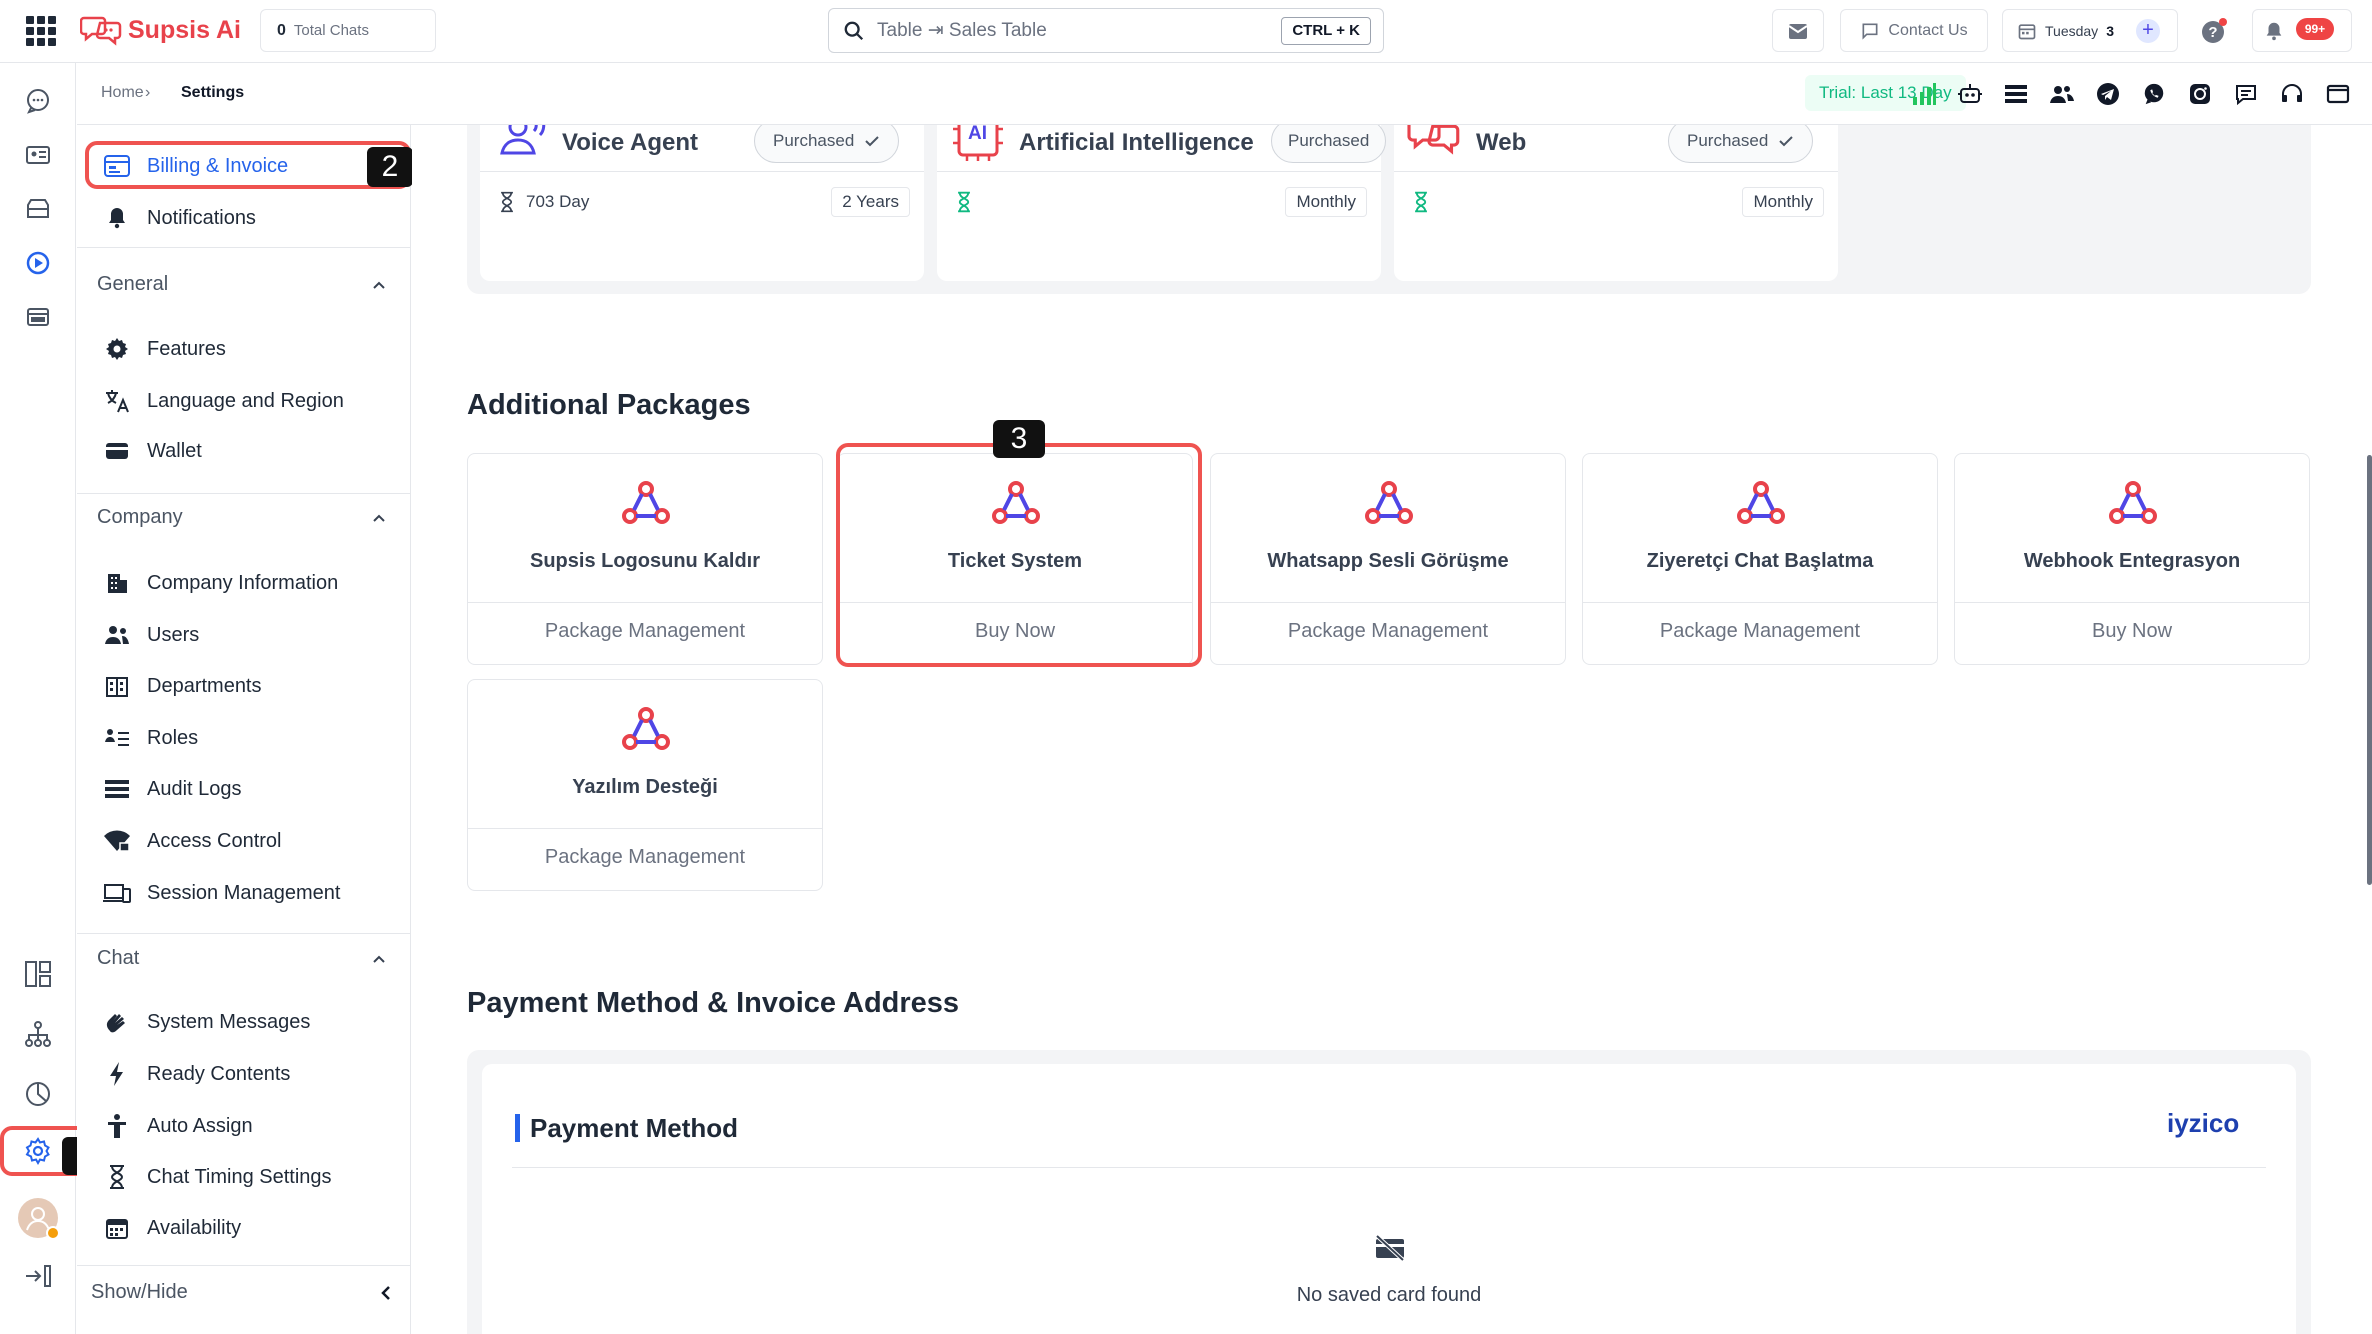  Describe the element at coordinates (248, 841) in the screenshot. I see `sidebar-item-access-control: Access Control` at that location.